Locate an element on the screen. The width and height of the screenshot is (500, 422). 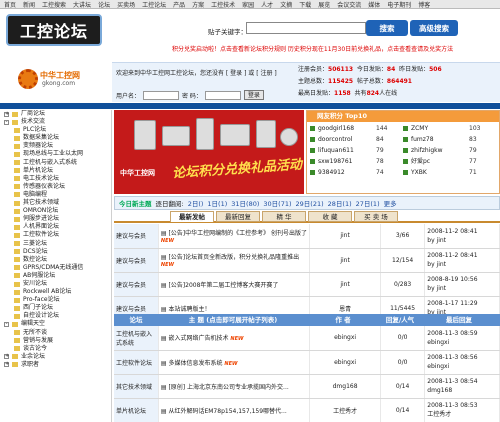
nav-link: 会议交流 is located at coordinates (349, 4).